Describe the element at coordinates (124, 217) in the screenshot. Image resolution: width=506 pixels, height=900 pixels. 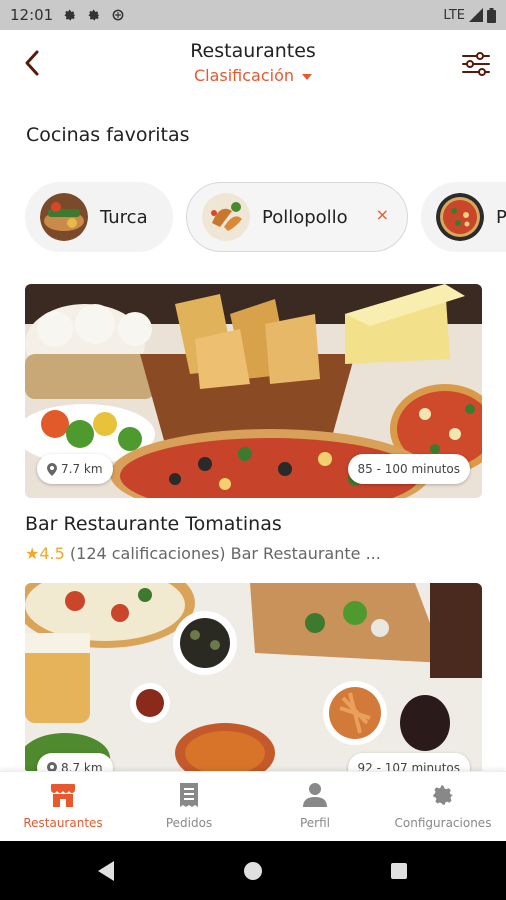
I see `chip-label: Turca` at that location.